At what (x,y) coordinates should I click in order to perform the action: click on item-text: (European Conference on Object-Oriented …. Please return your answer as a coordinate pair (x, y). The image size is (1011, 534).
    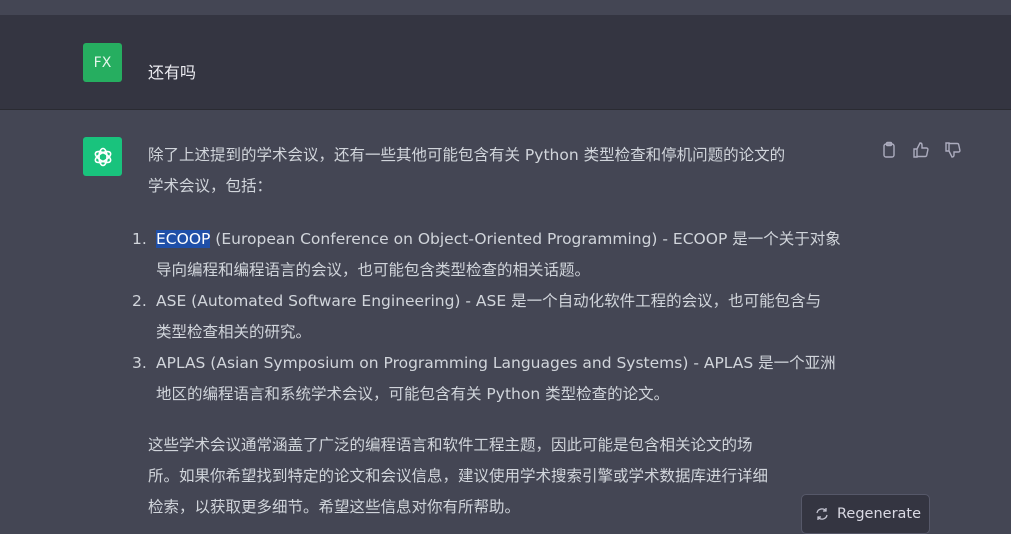
    Looking at the image, I should click on (525, 239).